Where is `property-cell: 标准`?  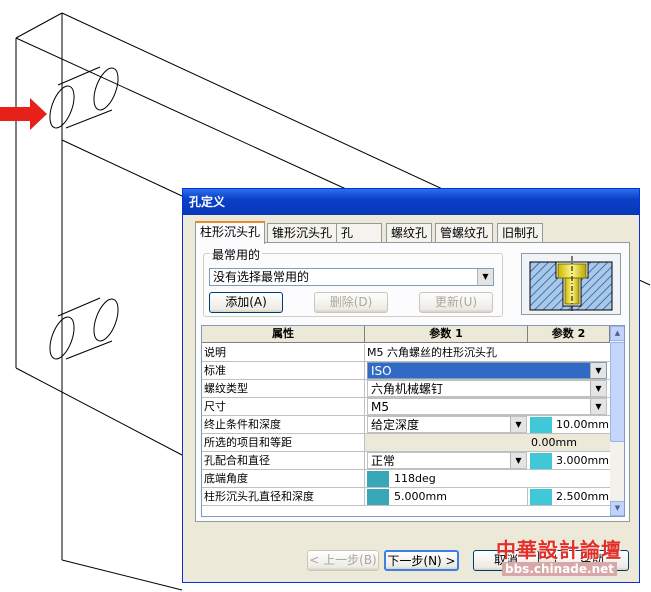
property-cell: 标准 is located at coordinates (283, 370).